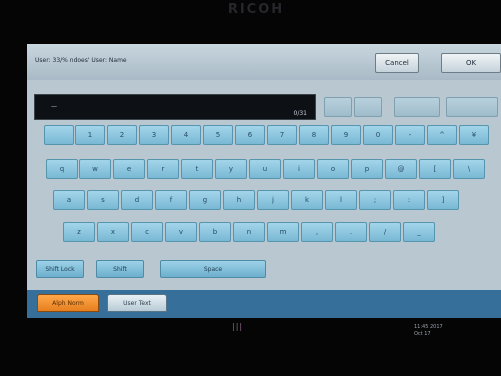 The height and width of the screenshot is (376, 501). Describe the element at coordinates (469, 169) in the screenshot. I see `key-row2-12: \` at that location.